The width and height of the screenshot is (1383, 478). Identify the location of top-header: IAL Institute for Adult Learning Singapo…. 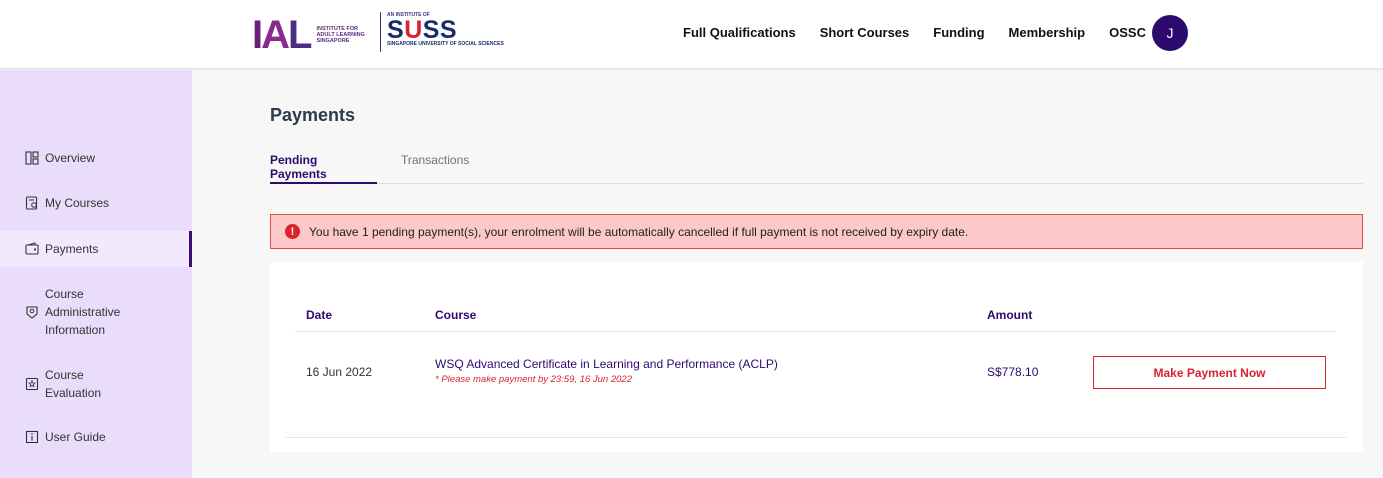
(691, 34).